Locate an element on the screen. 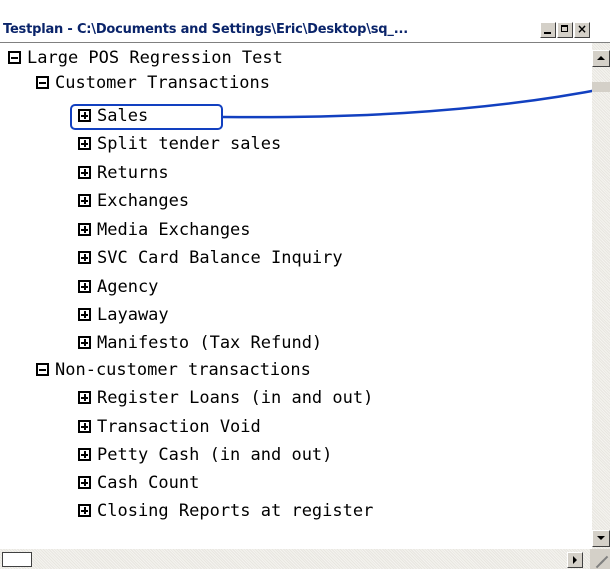 The height and width of the screenshot is (575, 610). tree-item: Petty Cash (in and out) is located at coordinates (205, 455).